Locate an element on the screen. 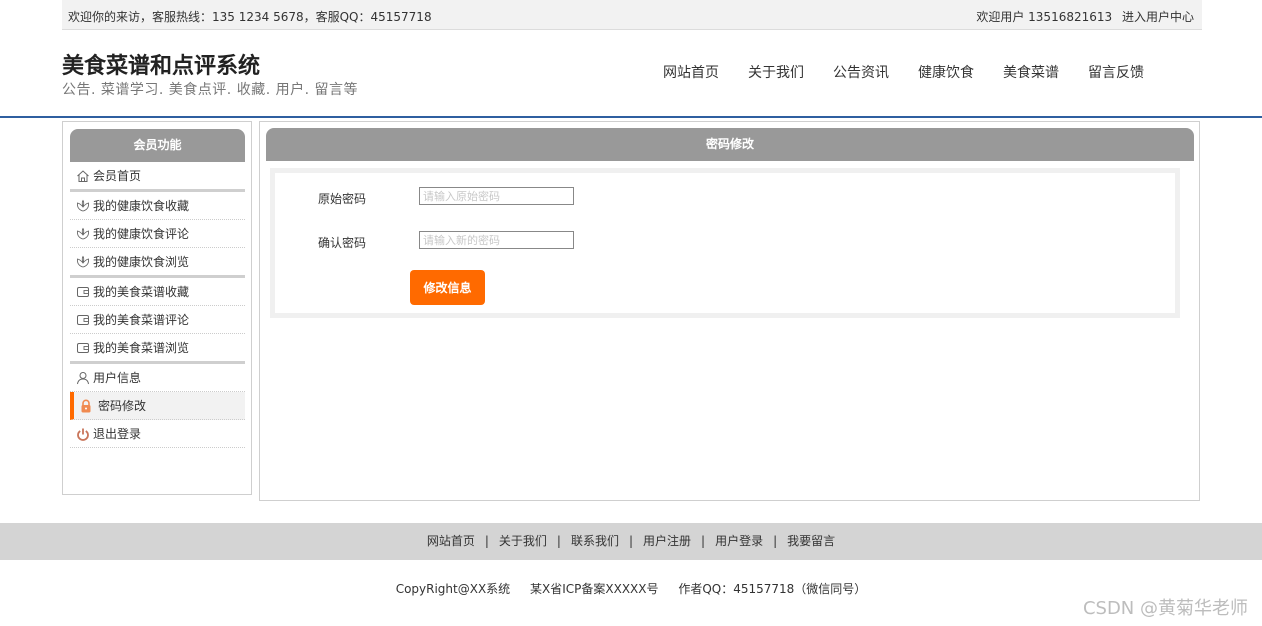  watermark: CSDN @黄菊华老师 is located at coordinates (1165, 608).